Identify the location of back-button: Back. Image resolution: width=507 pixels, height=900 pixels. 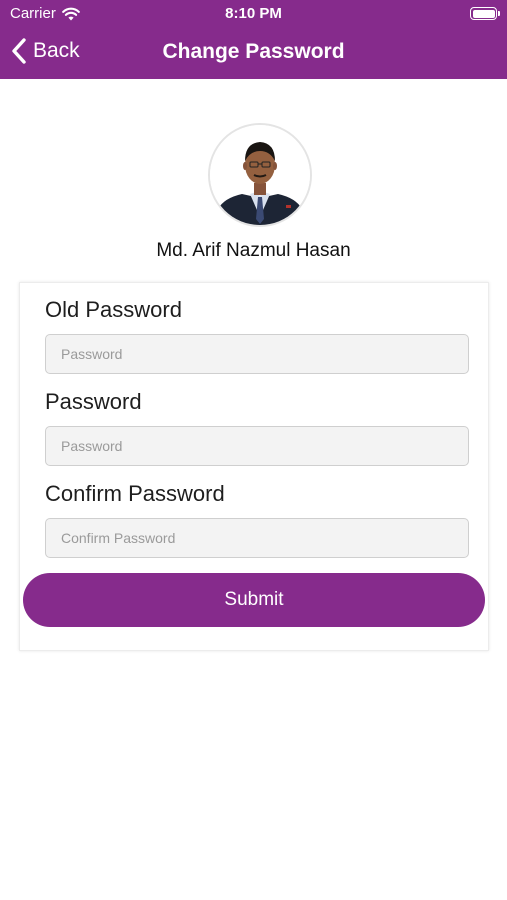
(45, 51).